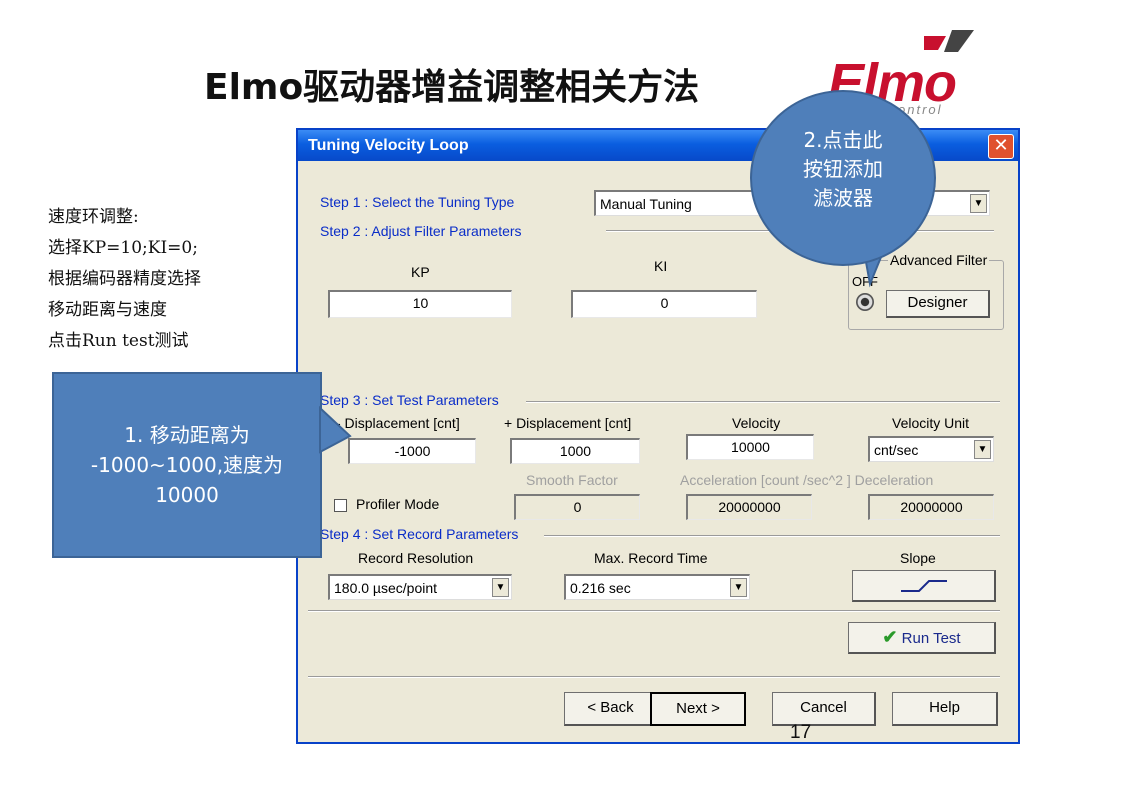 The height and width of the screenshot is (798, 1121). What do you see at coordinates (572, 480) in the screenshot?
I see `smooth-factor-label: Smooth Factor` at bounding box center [572, 480].